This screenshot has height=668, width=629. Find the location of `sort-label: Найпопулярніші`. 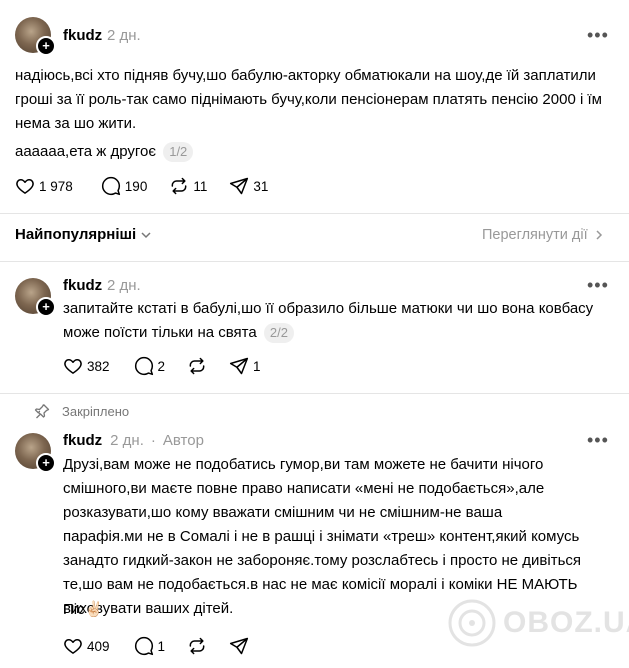

sort-label: Найпопулярніші is located at coordinates (76, 234).